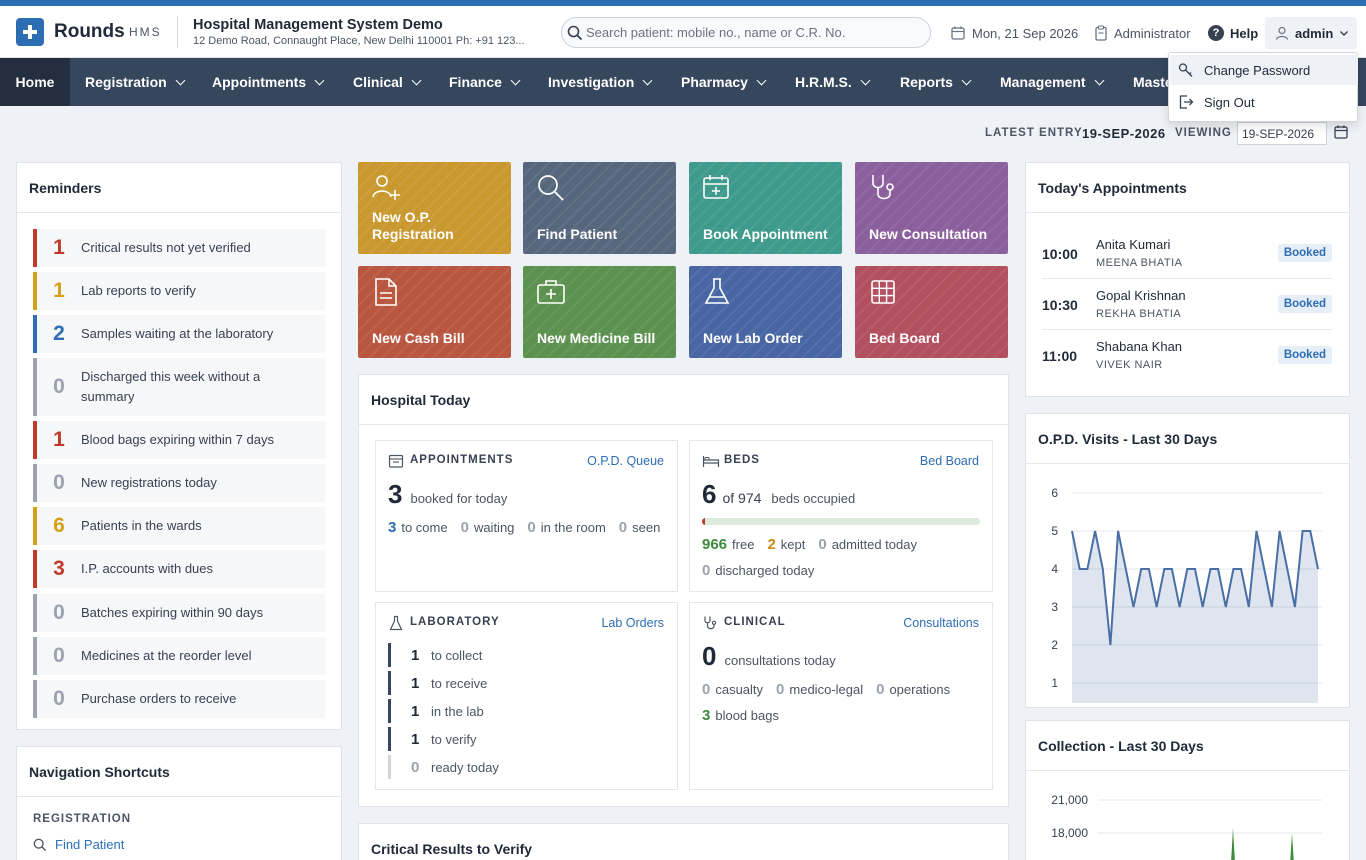  What do you see at coordinates (179, 248) in the screenshot?
I see `reminder-item: 1 Critical results not yet verified` at bounding box center [179, 248].